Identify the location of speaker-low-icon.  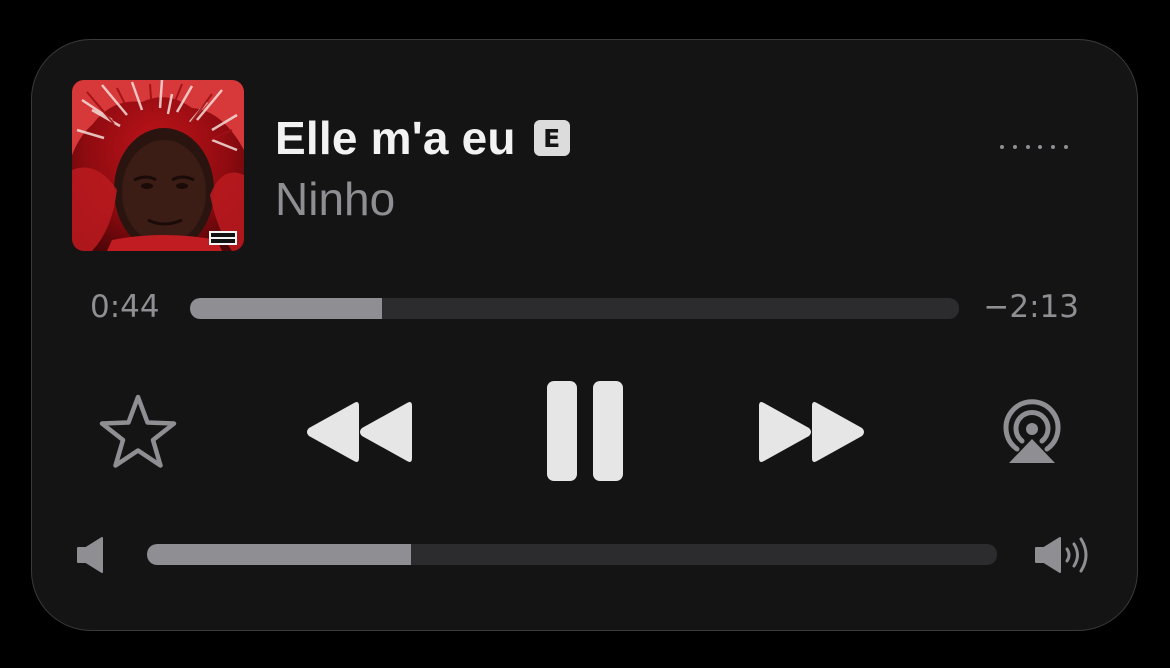
(90, 555).